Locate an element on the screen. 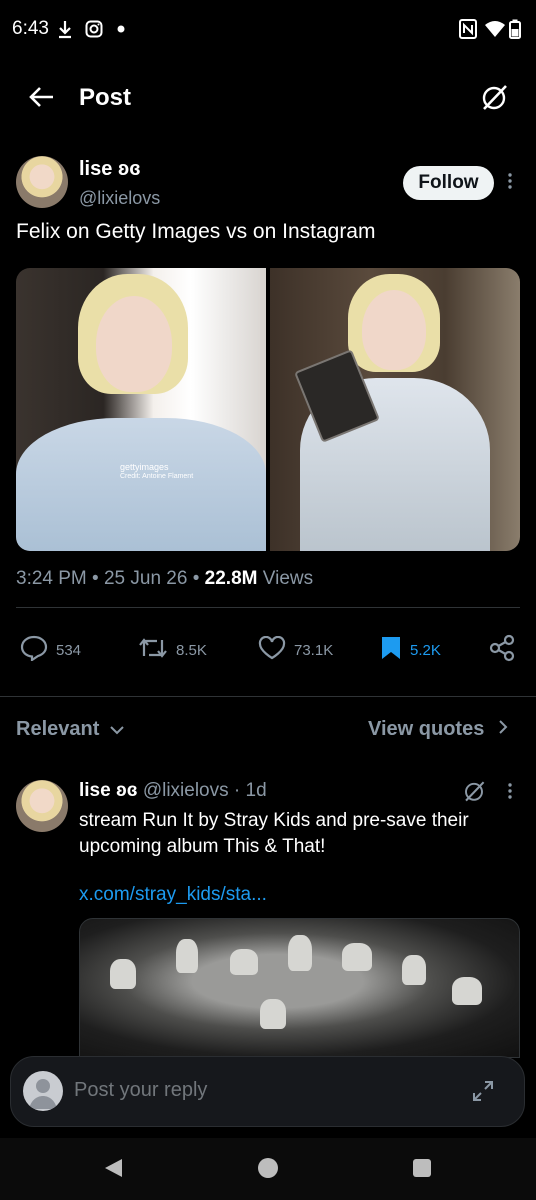  view-quotes-label: View quotes is located at coordinates (426, 729).